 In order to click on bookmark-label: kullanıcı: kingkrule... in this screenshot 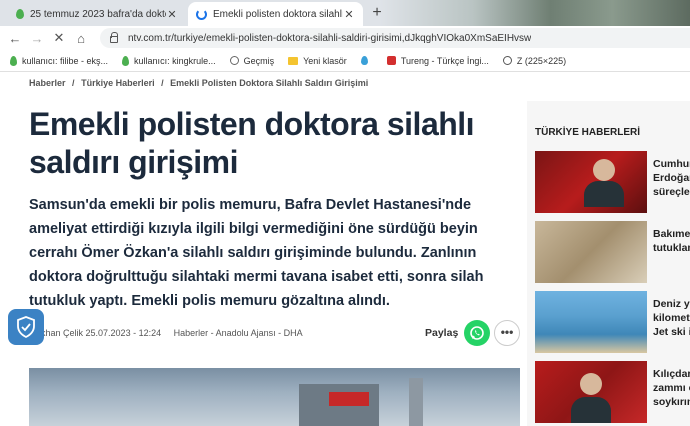, I will do `click(175, 60)`.